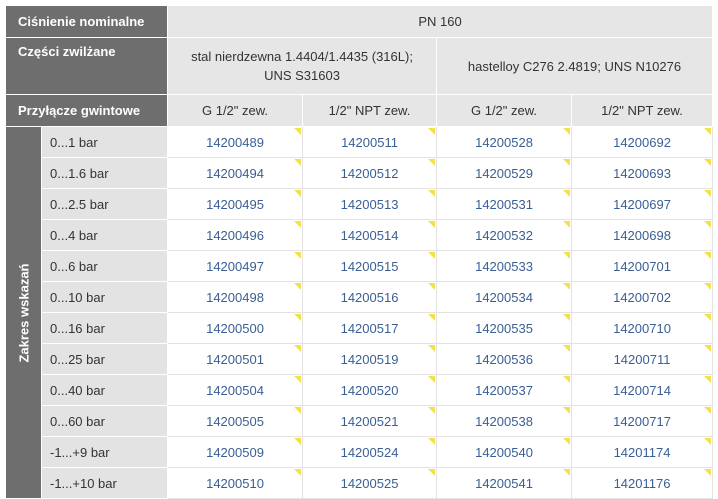 This screenshot has height=499, width=718. I want to click on product-code-cell: 14200504, so click(235, 390).